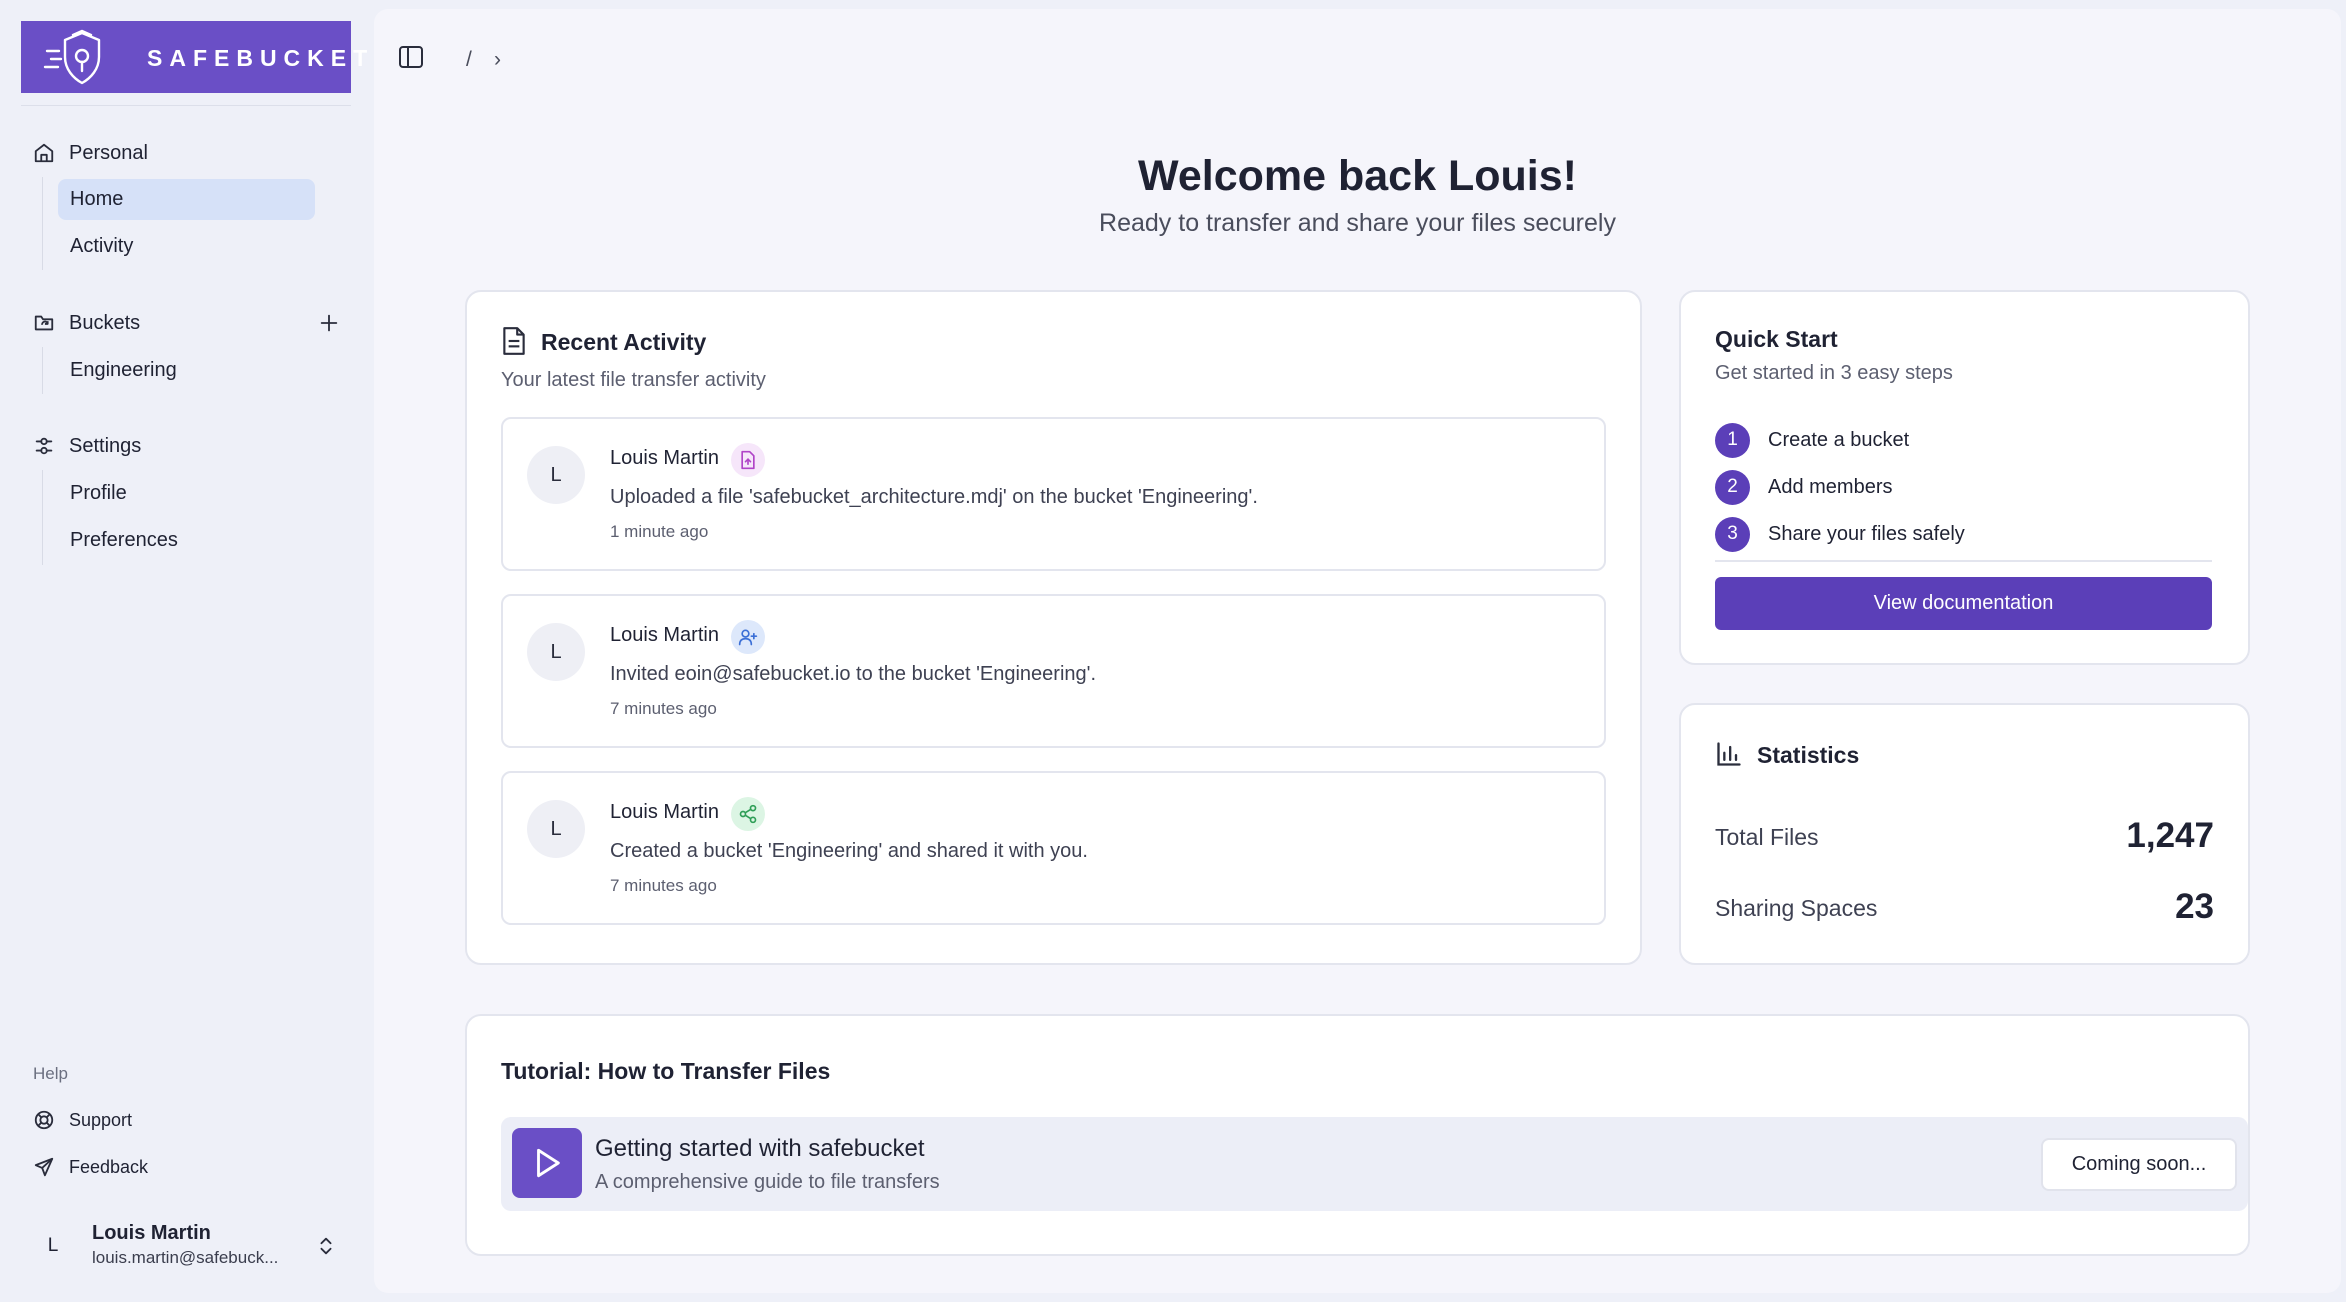 This screenshot has width=2346, height=1302. Describe the element at coordinates (1767, 837) in the screenshot. I see `total-files-label: Total Files` at that location.